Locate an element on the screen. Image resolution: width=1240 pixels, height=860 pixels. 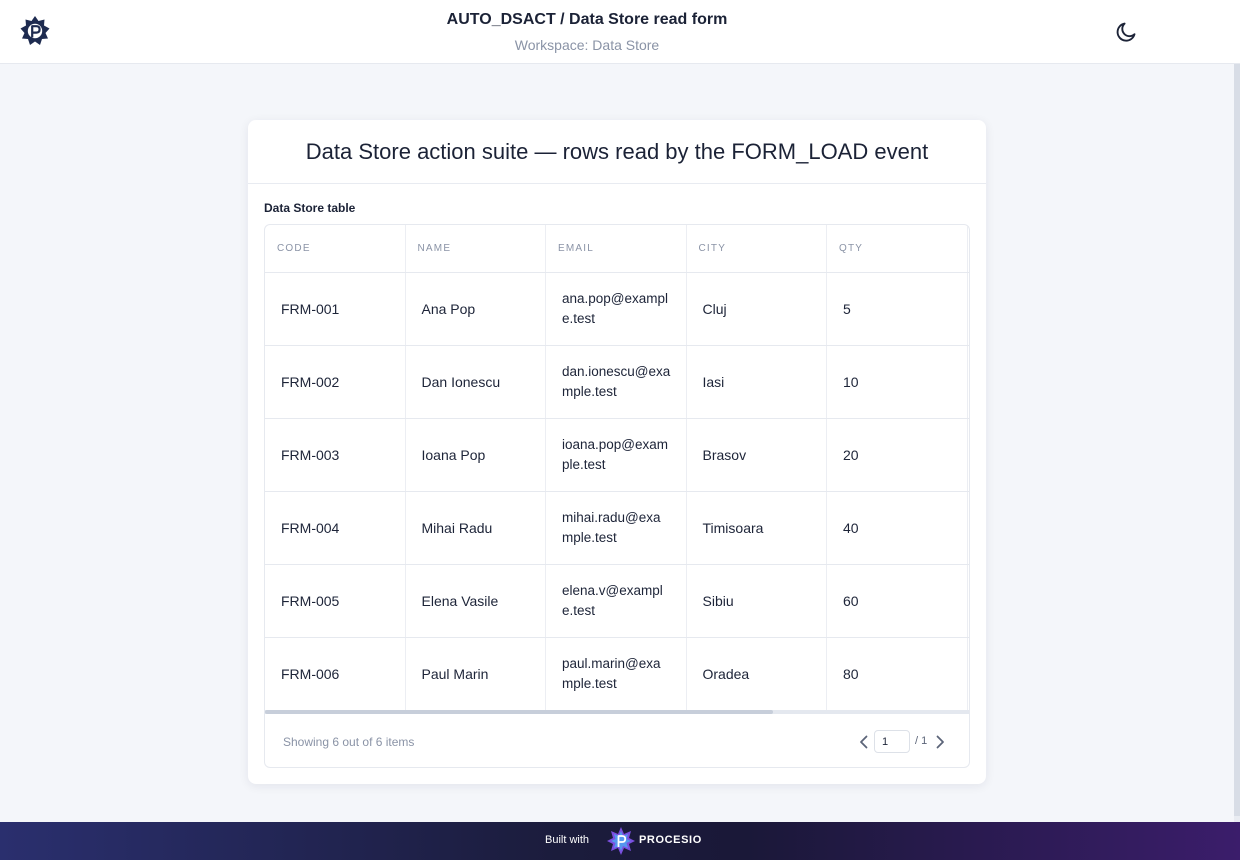
cell-qty: 40 is located at coordinates (897, 528).